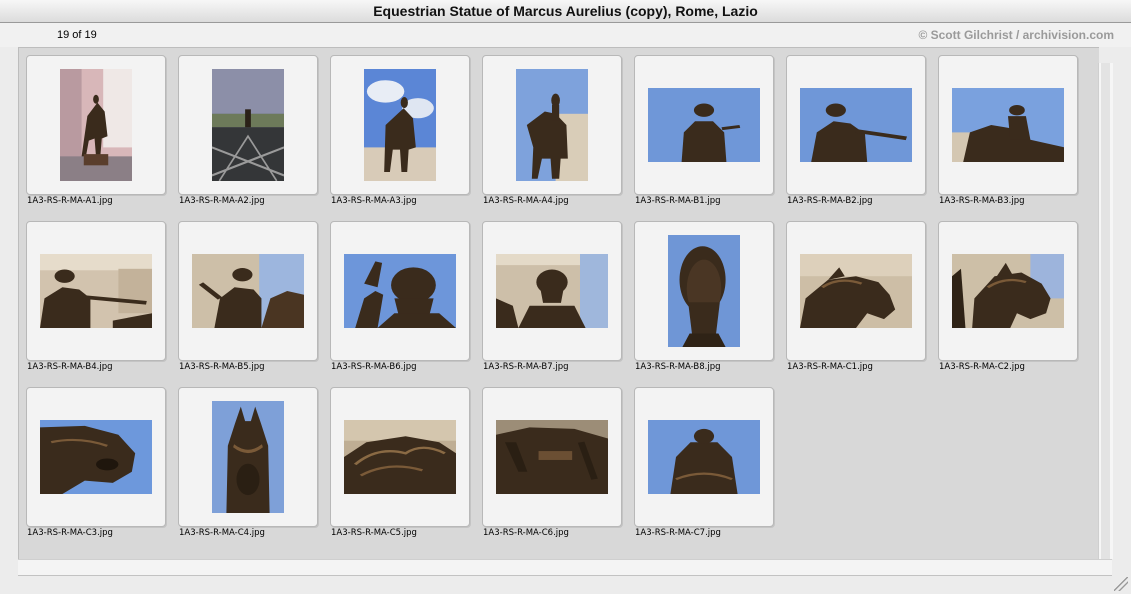 The image size is (1131, 594). What do you see at coordinates (830, 201) in the screenshot?
I see `thumbnail-filename: 1A3-RS-R-MA-B2.jpg` at bounding box center [830, 201].